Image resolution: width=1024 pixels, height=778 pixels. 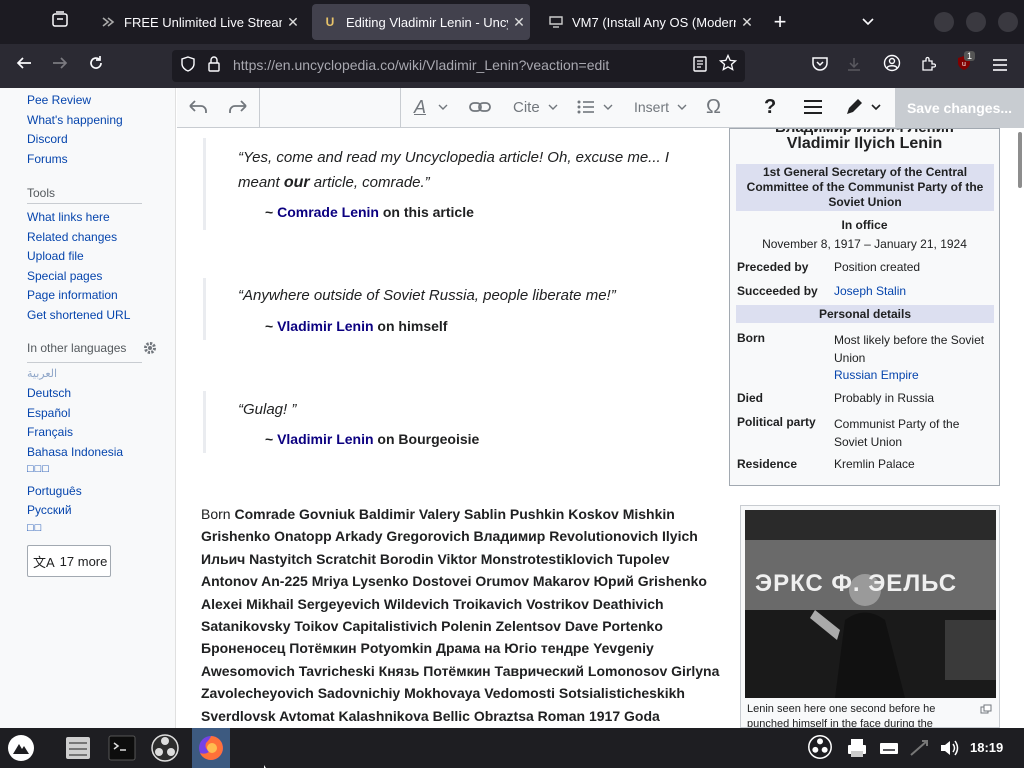 I want to click on downloads-icon, so click(x=854, y=66).